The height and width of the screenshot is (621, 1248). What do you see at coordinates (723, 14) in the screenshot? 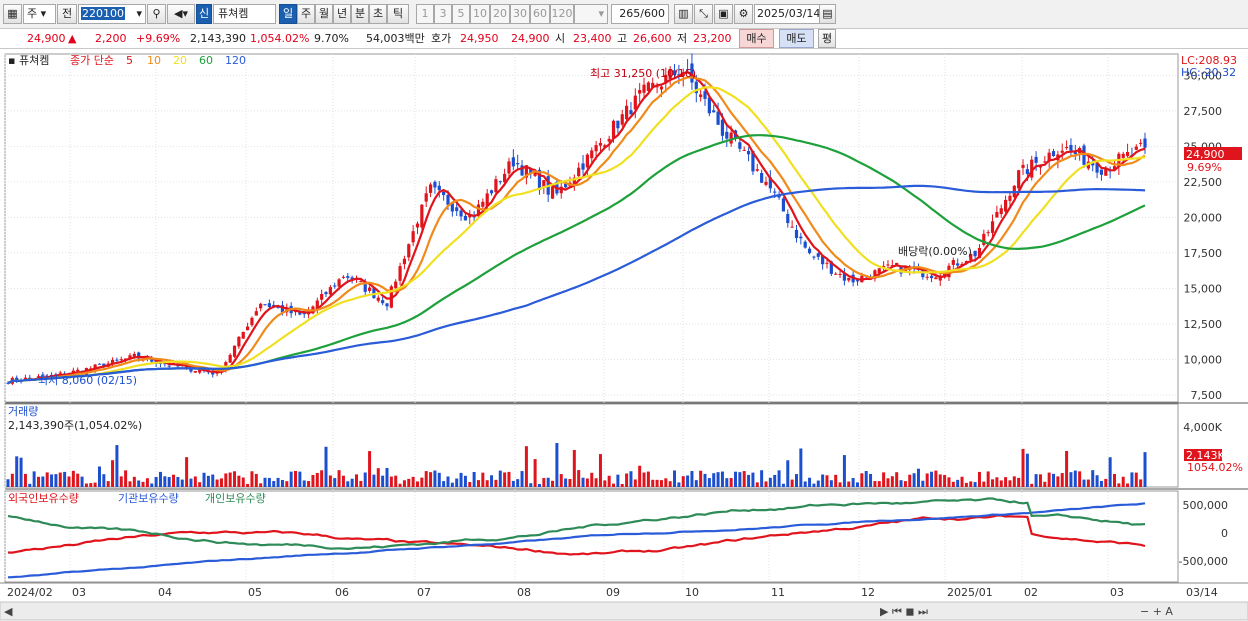
I see `save-icon: ▣` at bounding box center [723, 14].